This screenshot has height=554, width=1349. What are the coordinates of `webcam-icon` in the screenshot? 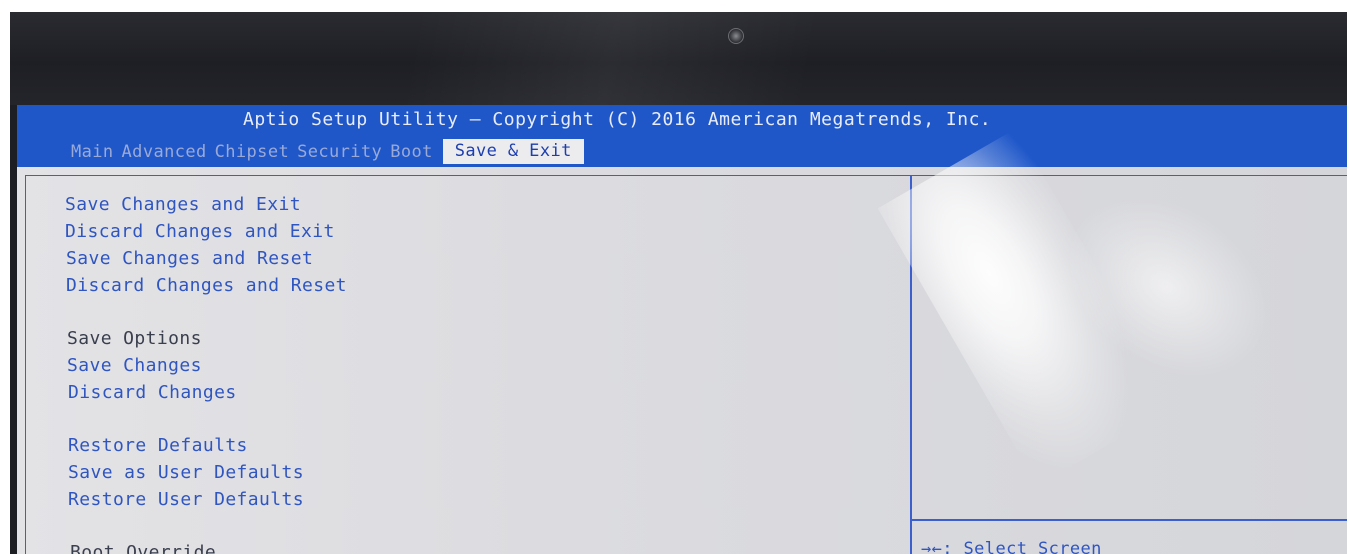 It's located at (736, 36).